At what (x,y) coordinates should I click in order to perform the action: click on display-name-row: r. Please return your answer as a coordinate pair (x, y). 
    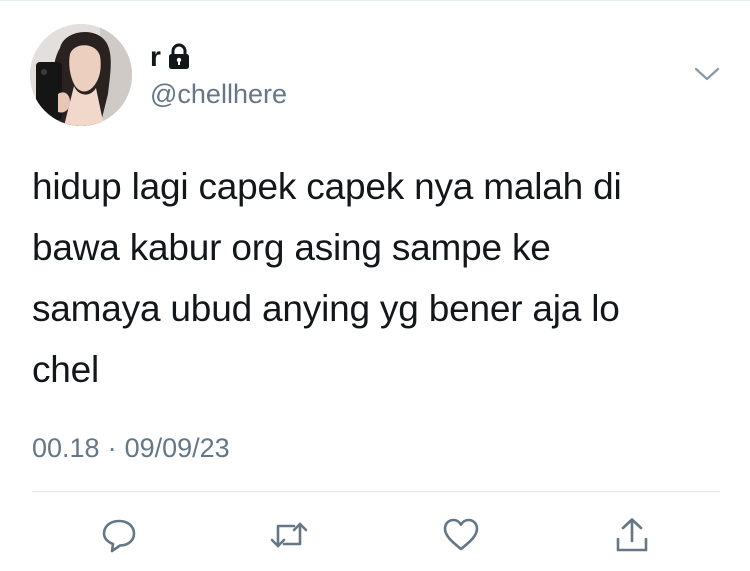
    Looking at the image, I should click on (170, 57).